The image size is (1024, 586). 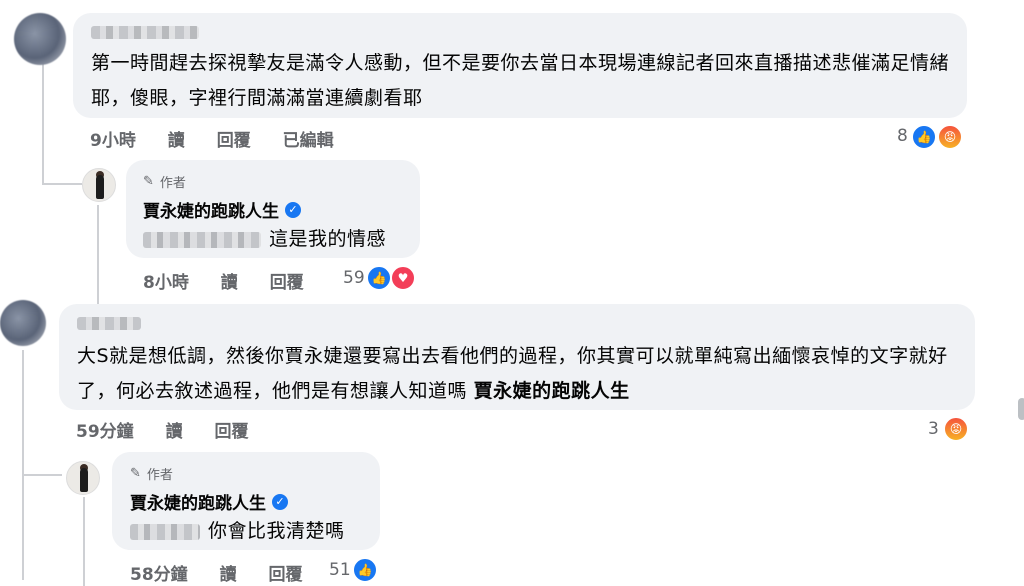 What do you see at coordinates (159, 575) in the screenshot?
I see `reply-time: 58分鐘` at bounding box center [159, 575].